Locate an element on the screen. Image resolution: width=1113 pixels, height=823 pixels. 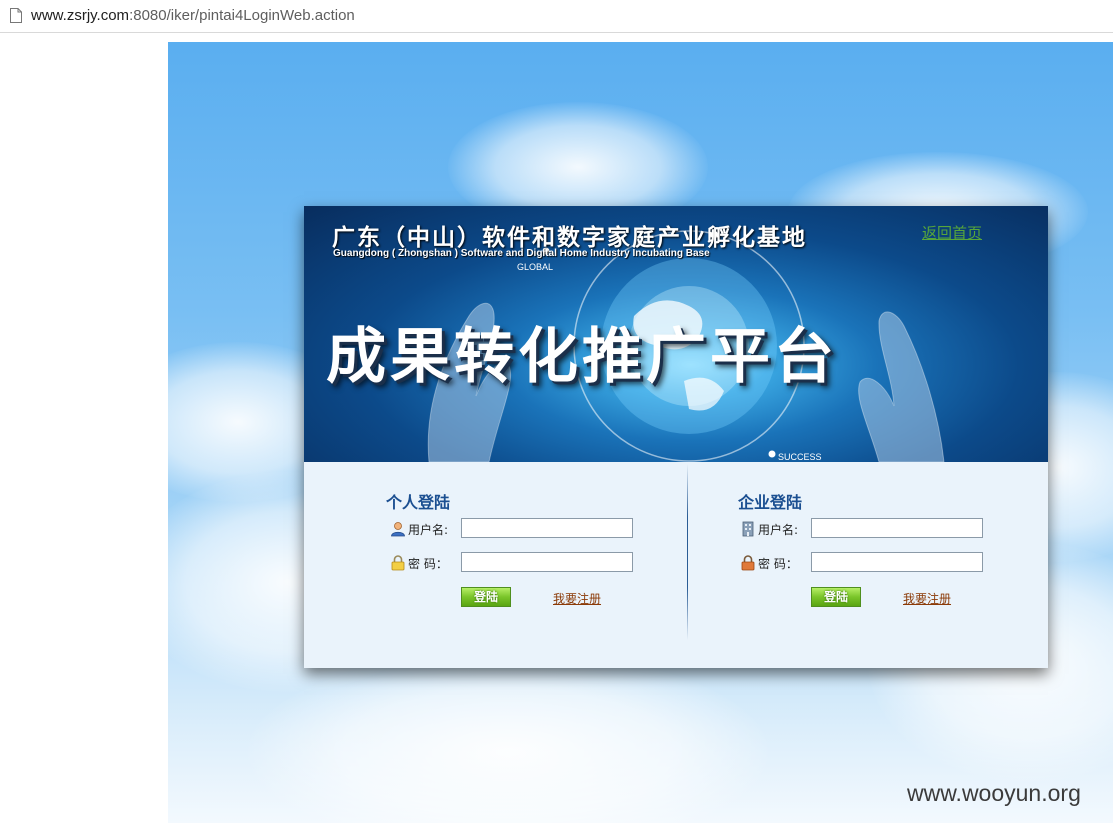
person-icon is located at coordinates (398, 529).